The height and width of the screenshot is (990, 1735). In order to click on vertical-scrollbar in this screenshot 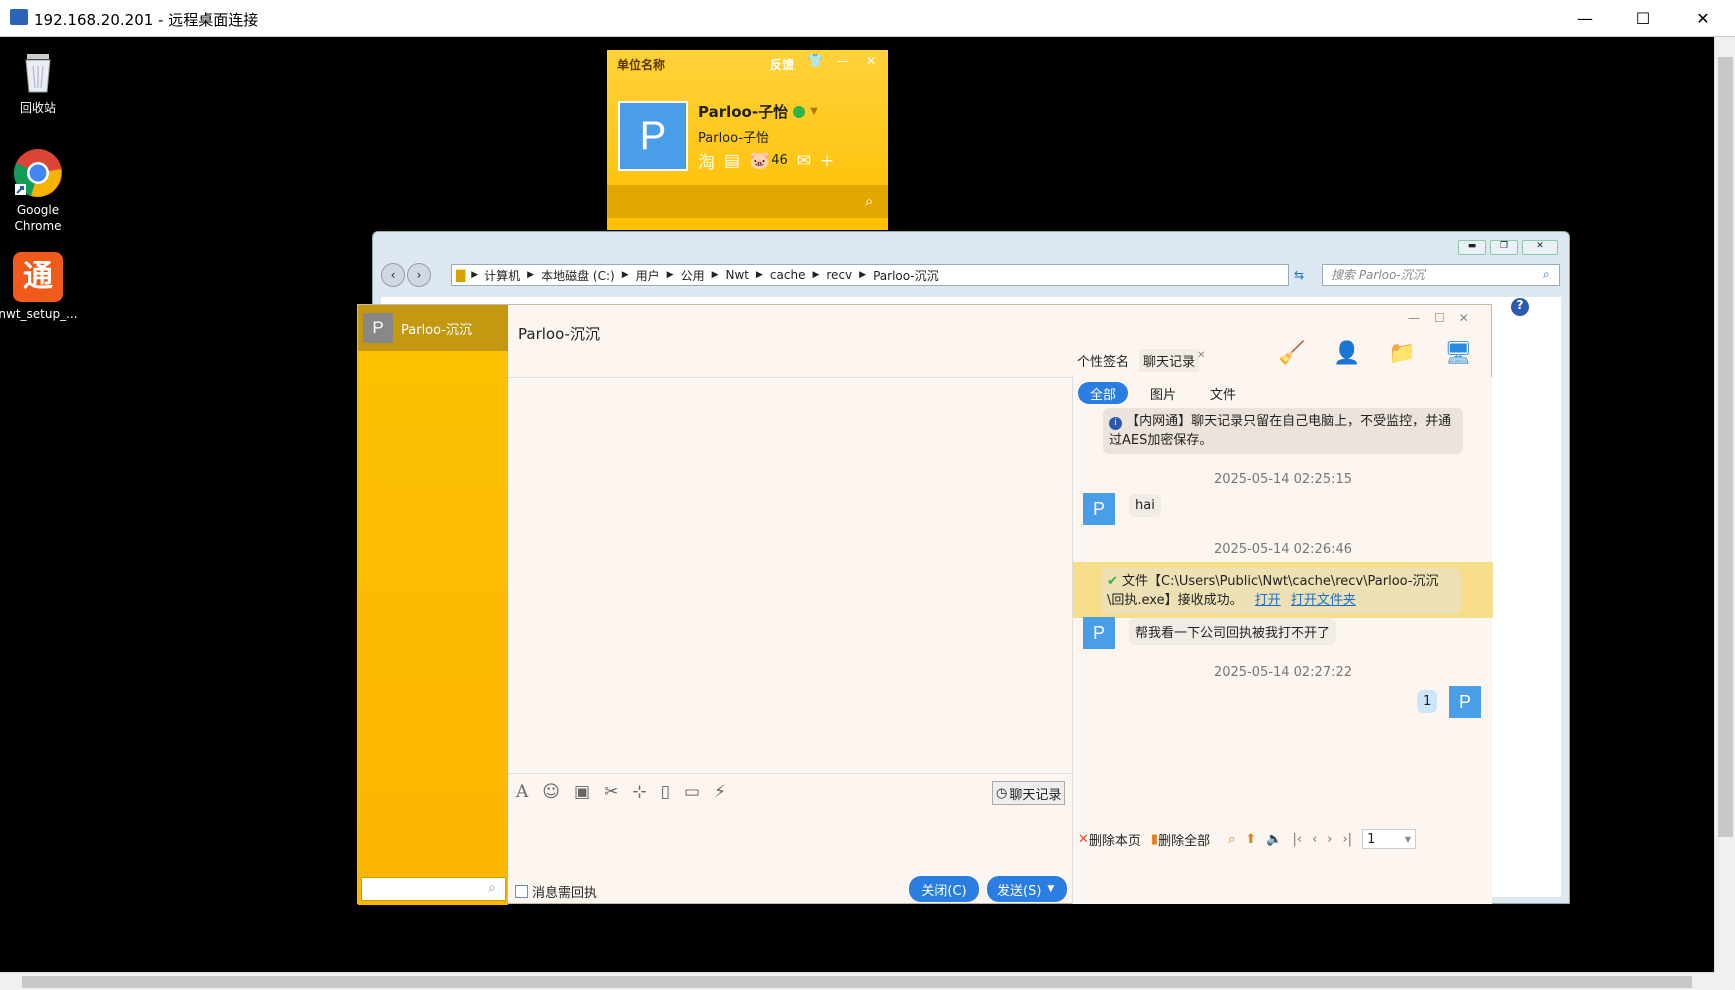, I will do `click(1724, 504)`.